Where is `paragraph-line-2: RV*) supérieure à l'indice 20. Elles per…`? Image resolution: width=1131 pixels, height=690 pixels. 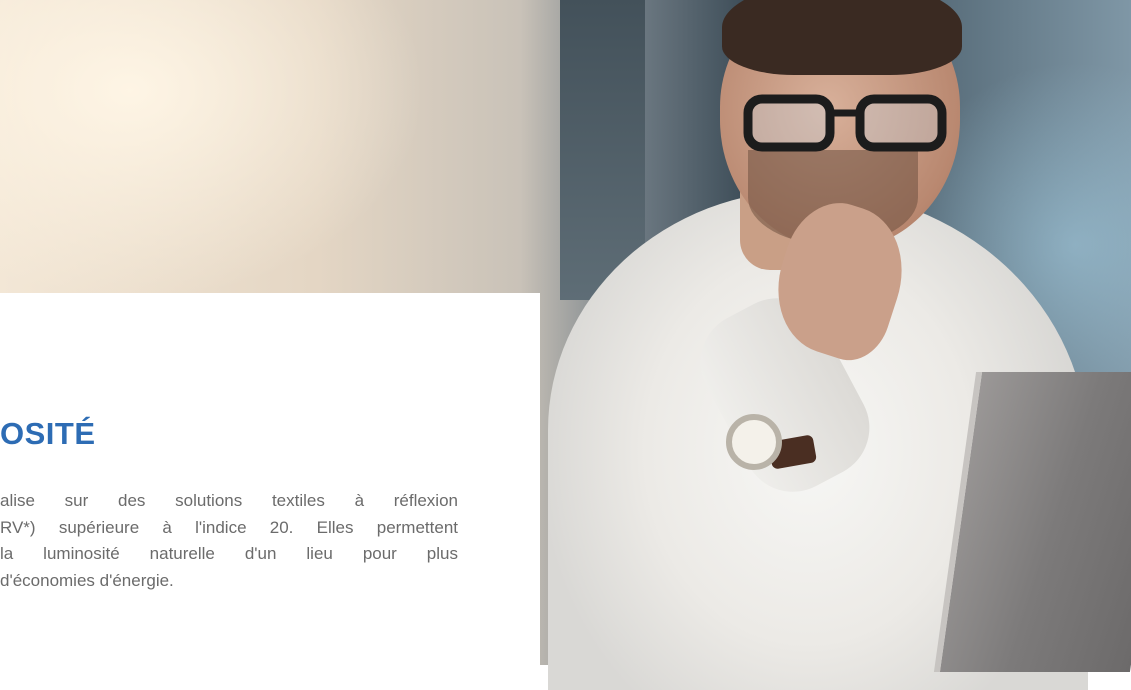 paragraph-line-2: RV*) supérieure à l'indice 20. Elles per… is located at coordinates (229, 527).